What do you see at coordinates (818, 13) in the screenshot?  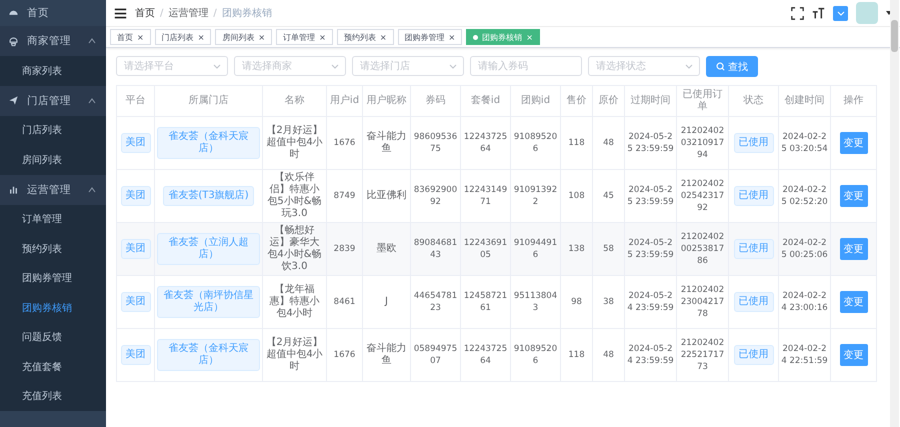 I see `font-size-icon` at bounding box center [818, 13].